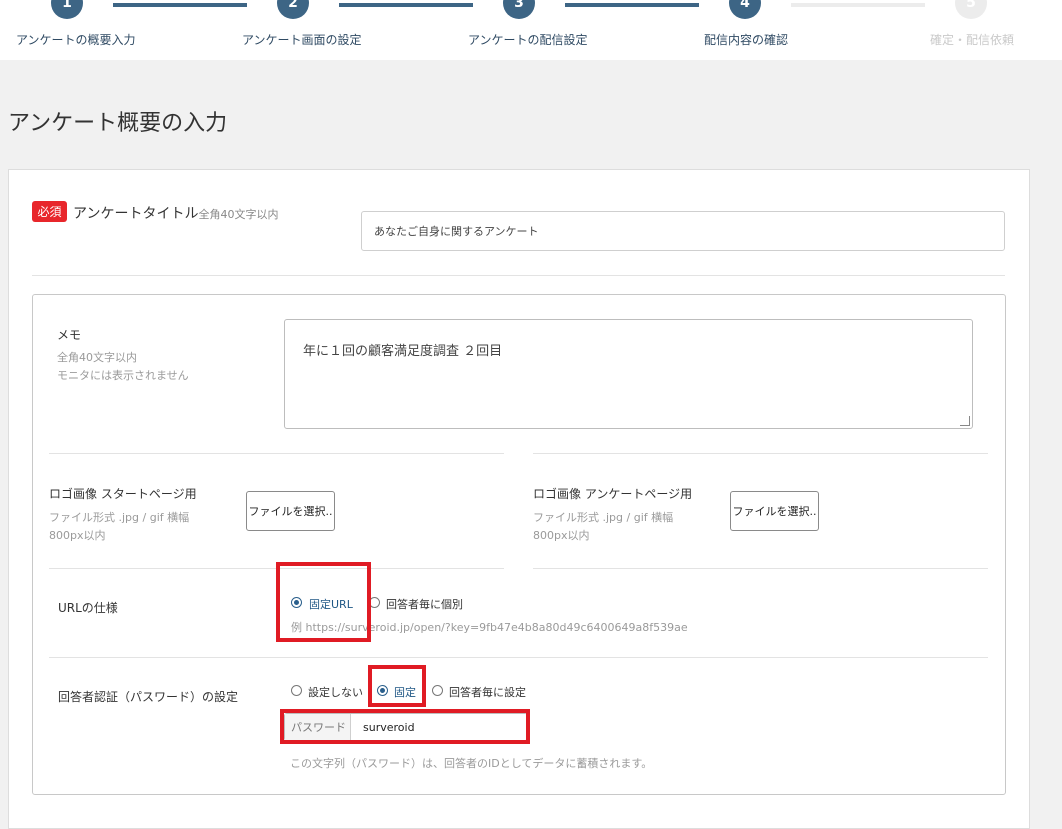  I want to click on step-1-label: アンケートの概要入力, so click(76, 40).